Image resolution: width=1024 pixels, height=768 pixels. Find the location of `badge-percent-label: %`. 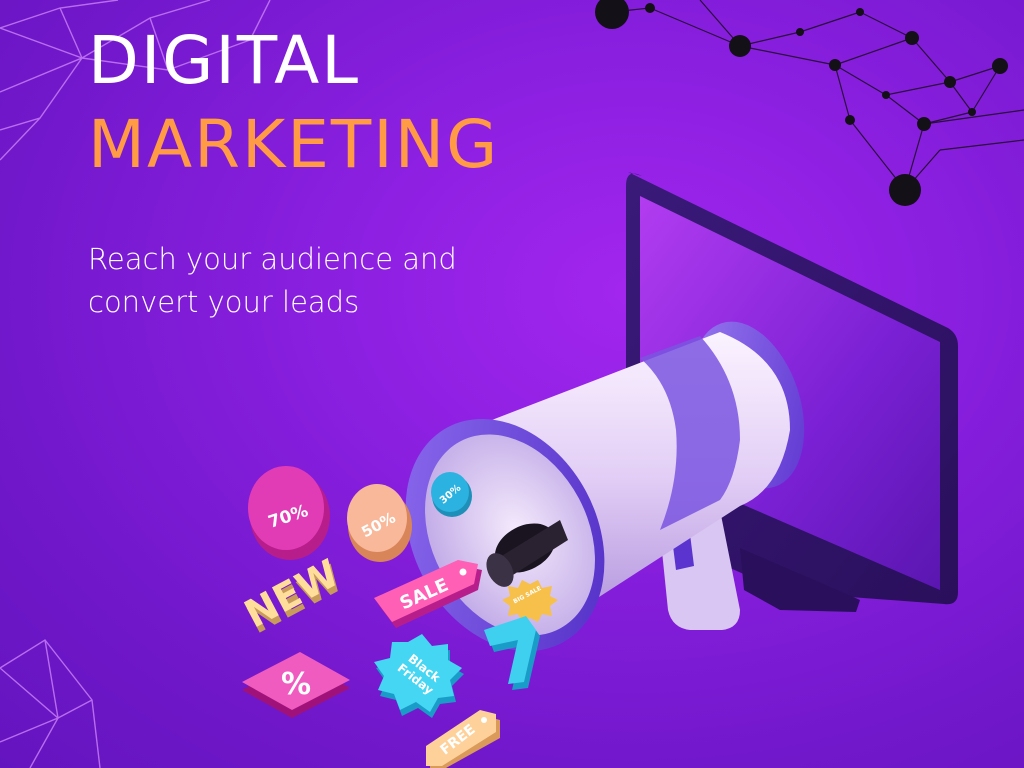

badge-percent-label: % is located at coordinates (296, 684).